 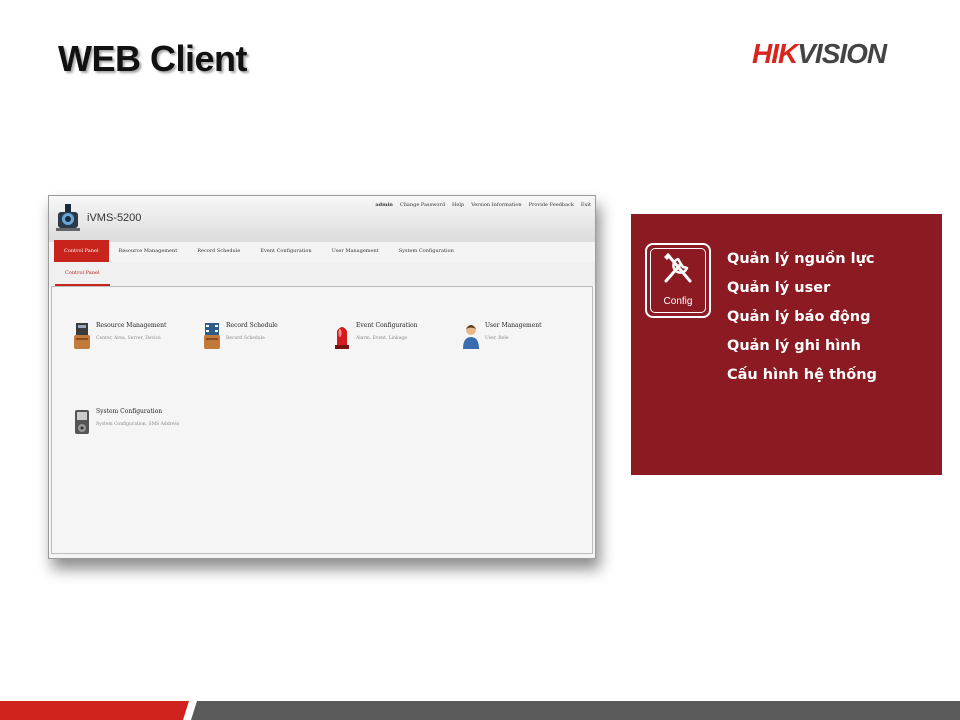 What do you see at coordinates (842, 53) in the screenshot?
I see `brand-vision: VISION` at bounding box center [842, 53].